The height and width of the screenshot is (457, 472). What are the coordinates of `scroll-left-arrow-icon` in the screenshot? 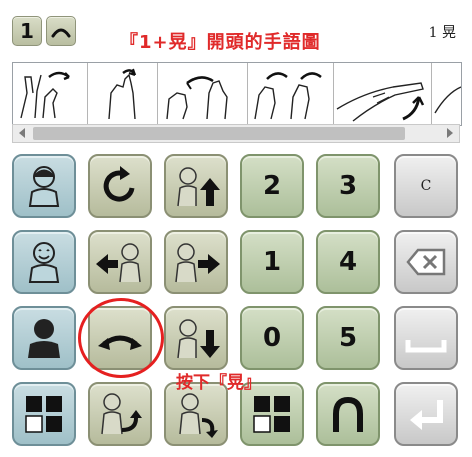 It's located at (22, 133).